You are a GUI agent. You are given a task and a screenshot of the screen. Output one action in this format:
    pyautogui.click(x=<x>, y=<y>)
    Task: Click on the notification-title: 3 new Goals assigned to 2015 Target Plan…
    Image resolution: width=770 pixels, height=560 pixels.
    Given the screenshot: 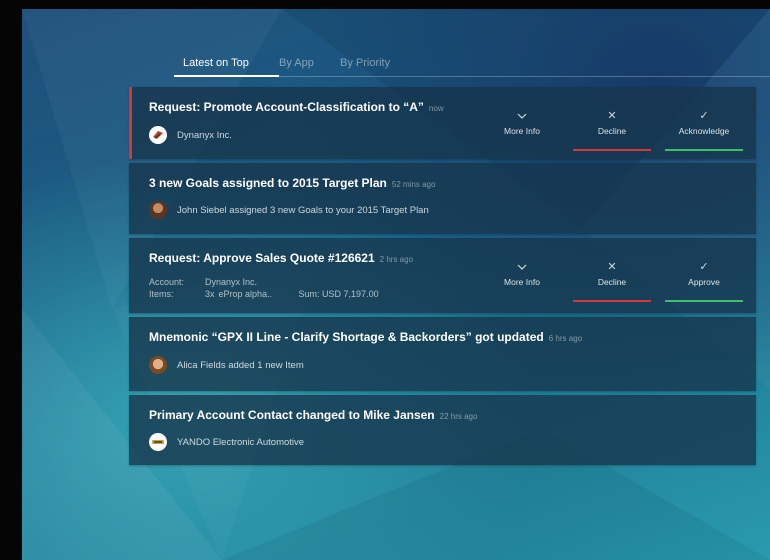 What is the action you would take?
    pyautogui.click(x=292, y=183)
    